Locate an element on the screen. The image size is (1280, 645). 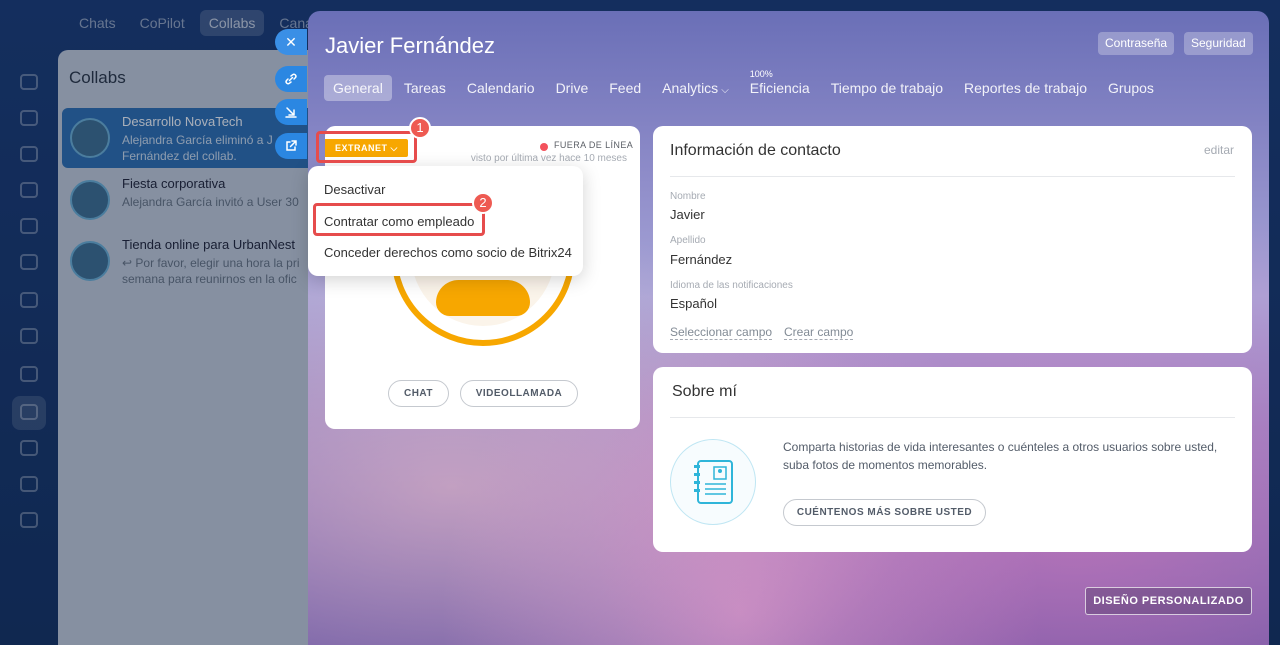
menu-item-deactivate: Desactivar is located at coordinates (354, 189).